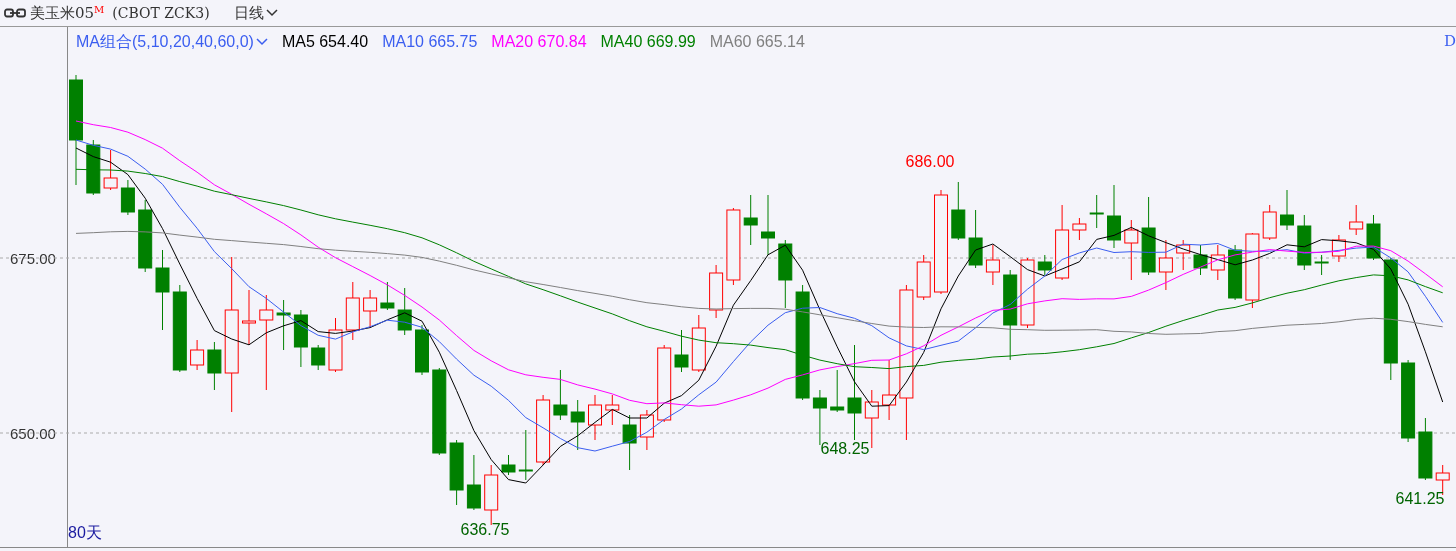 The image size is (1456, 551). Describe the element at coordinates (161, 13) in the screenshot. I see `contract-code: (CBOT ZCK3)` at that location.